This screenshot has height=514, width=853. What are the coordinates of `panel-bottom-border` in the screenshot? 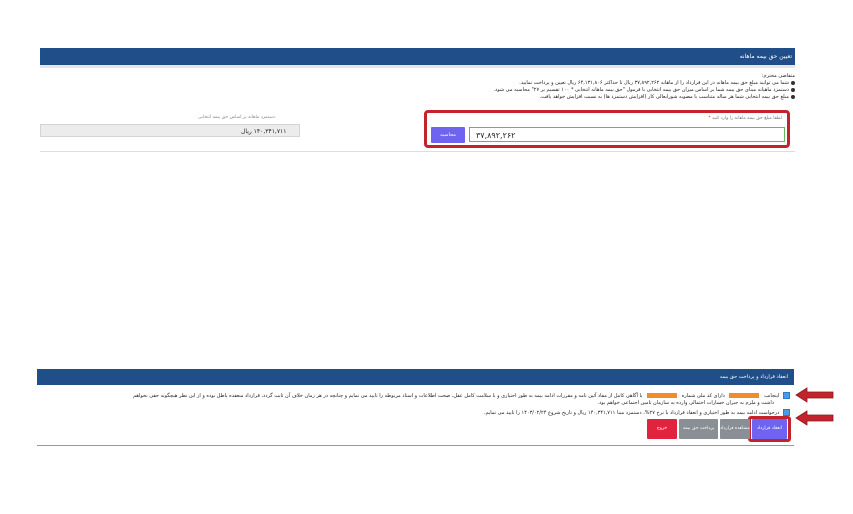 It's located at (415, 445).